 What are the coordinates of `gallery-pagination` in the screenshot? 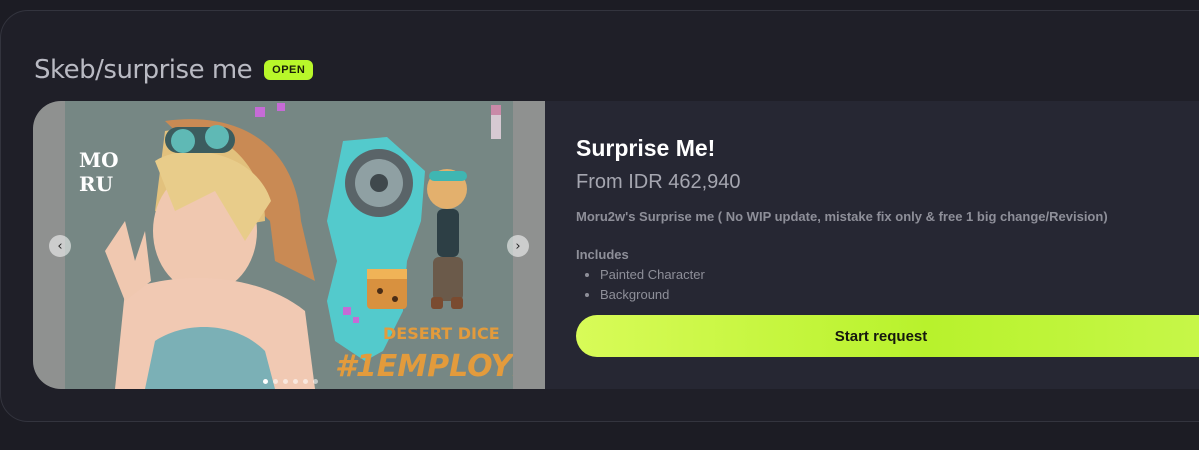 It's located at (290, 381).